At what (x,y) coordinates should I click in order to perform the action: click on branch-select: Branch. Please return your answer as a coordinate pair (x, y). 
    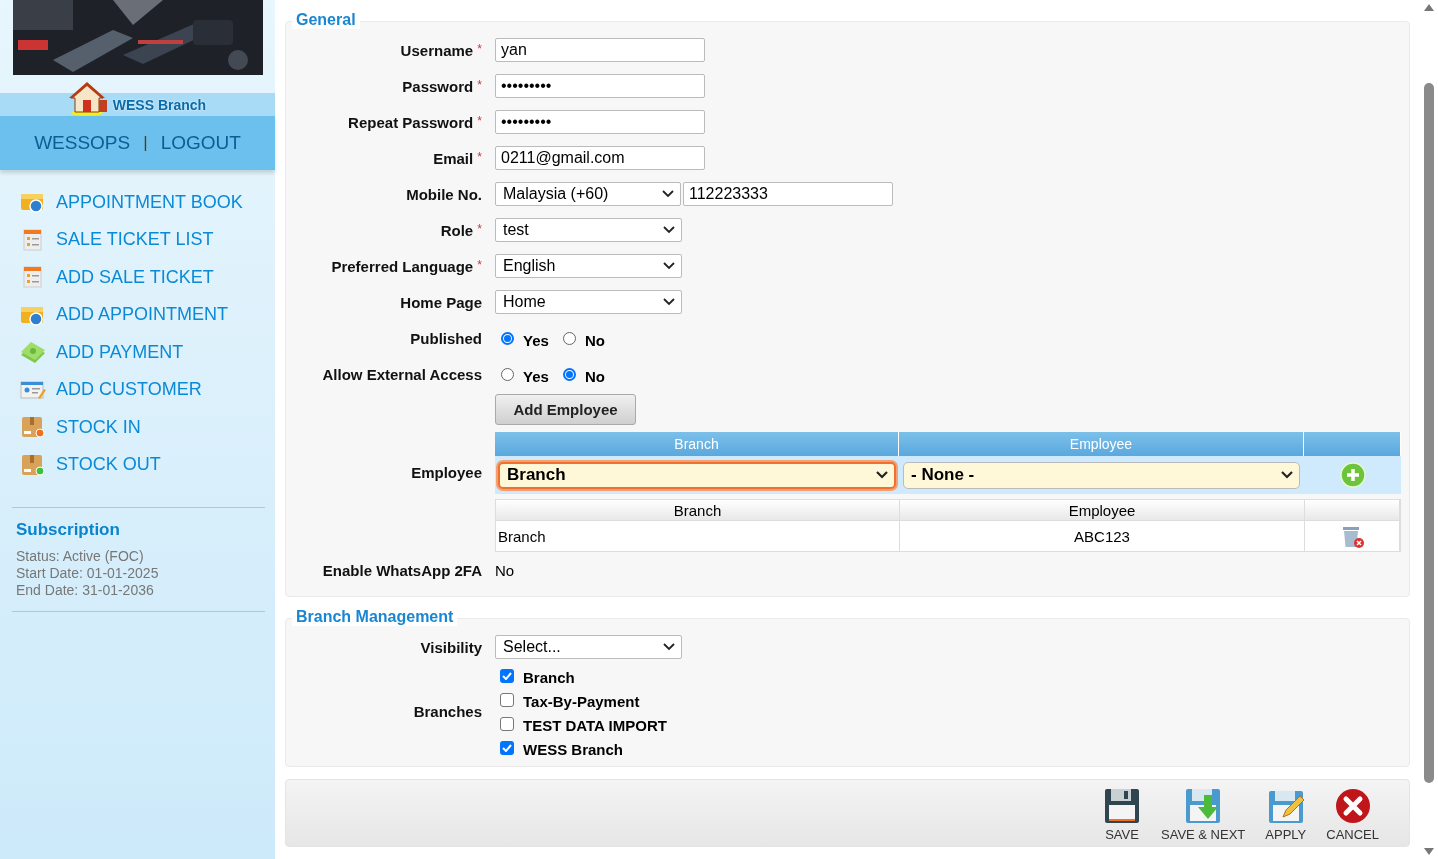
    Looking at the image, I should click on (697, 475).